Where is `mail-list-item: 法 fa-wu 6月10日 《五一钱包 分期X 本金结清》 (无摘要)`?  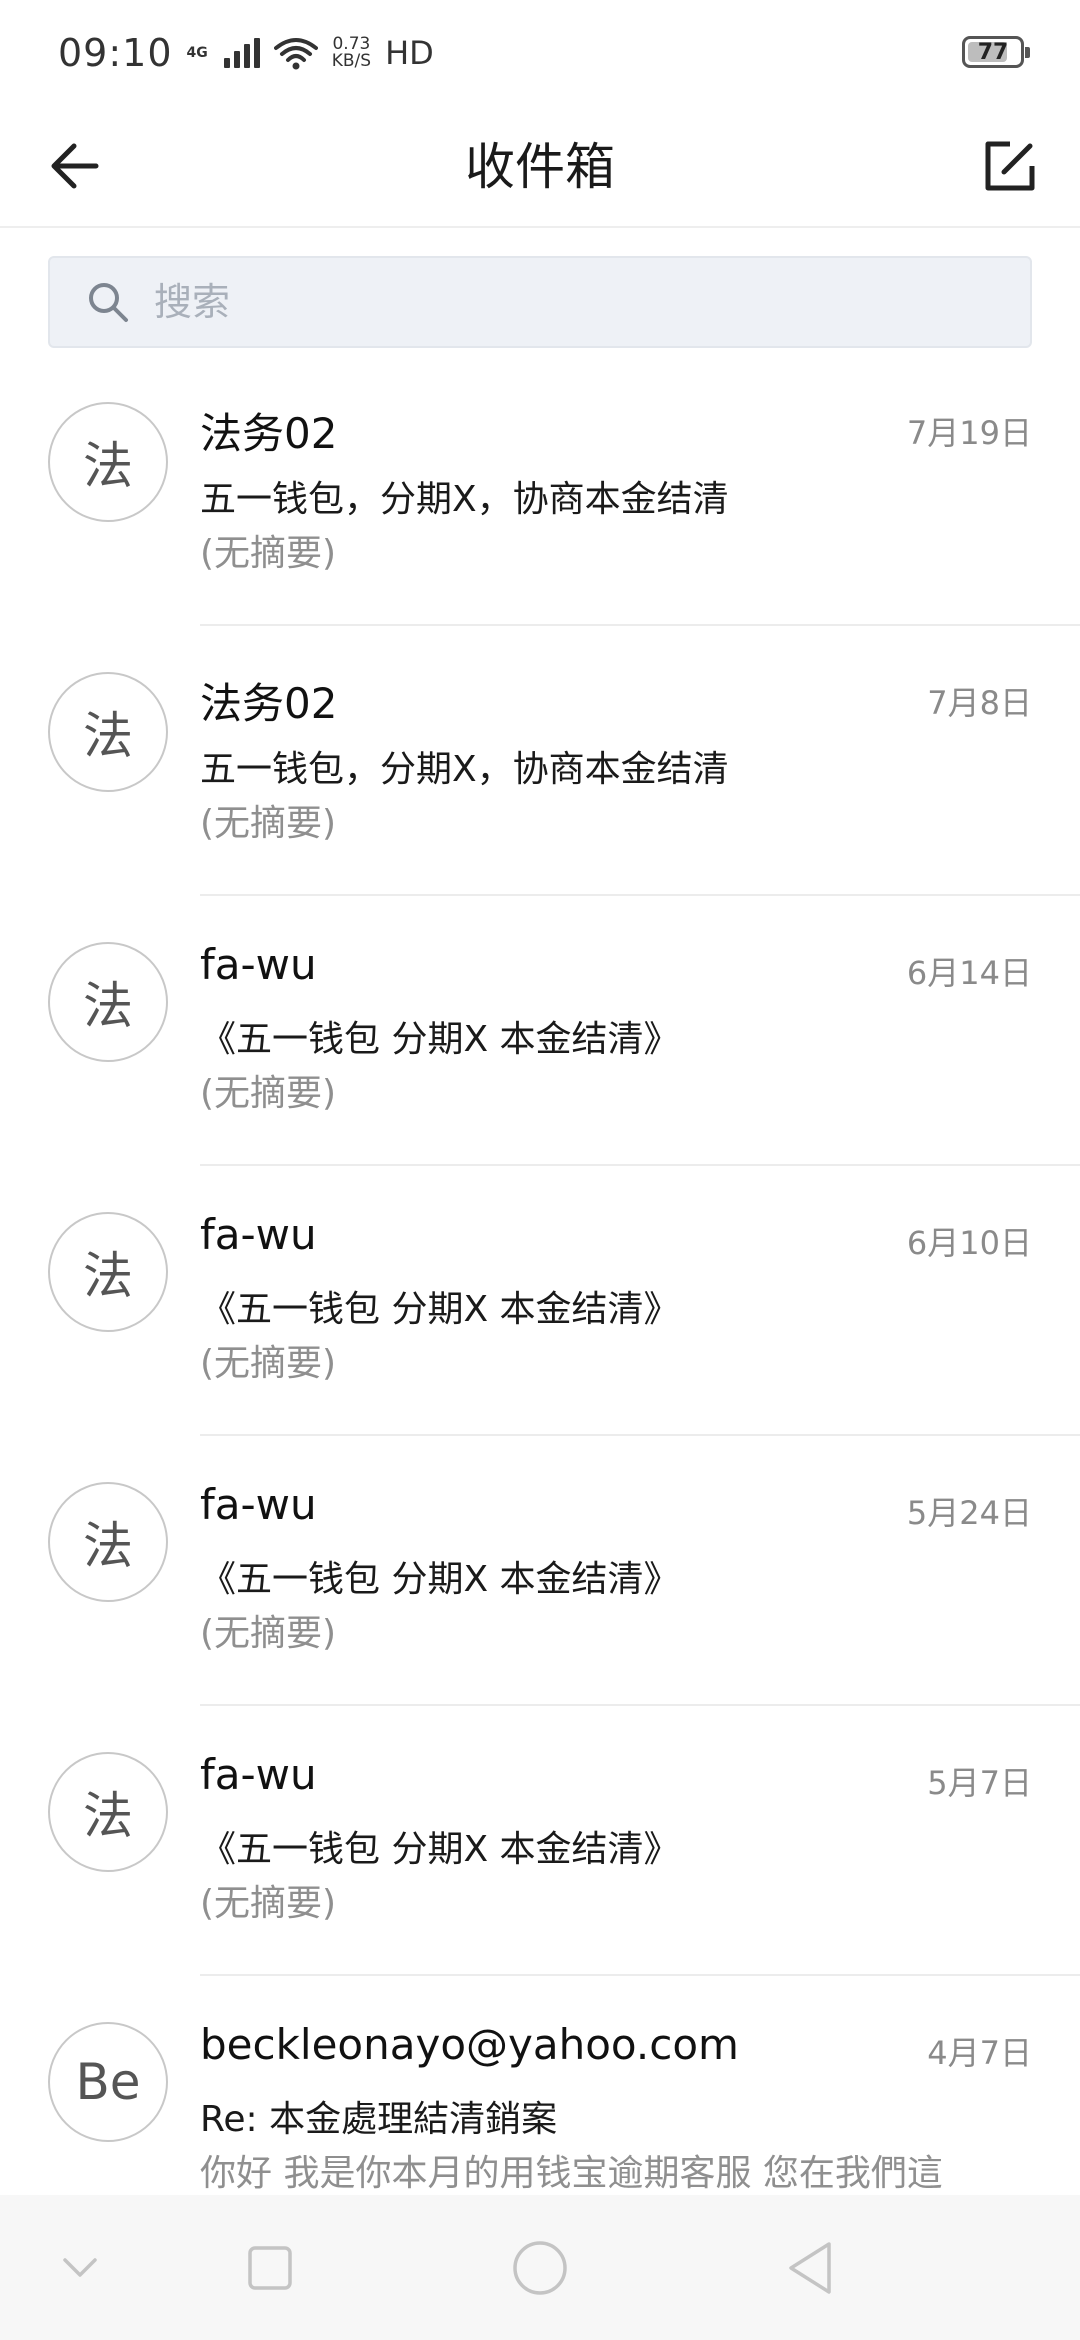
mail-list-item: 法 fa-wu 6月10日 《五一钱包 分期X 本金结清》 (无摘要) is located at coordinates (540, 1301).